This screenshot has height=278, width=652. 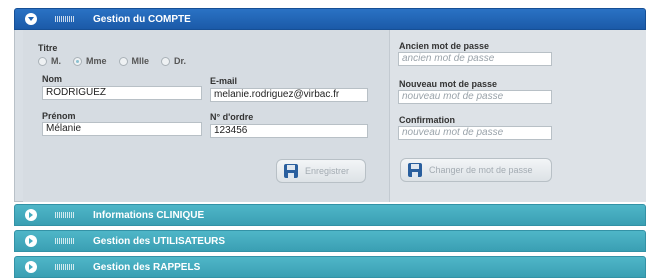 I want to click on confirm-password-label: Confirmation, so click(x=427, y=120).